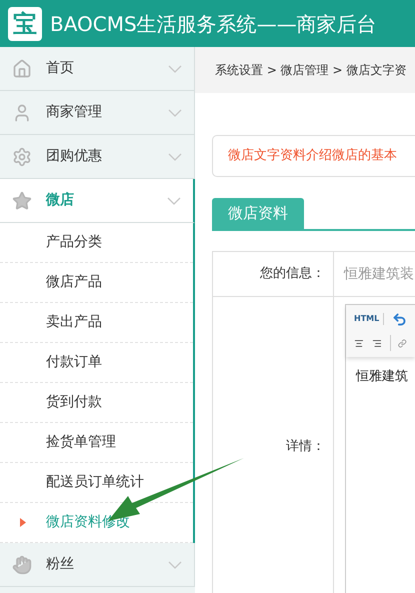 This screenshot has height=593, width=415. What do you see at coordinates (400, 319) in the screenshot?
I see `undo-icon` at bounding box center [400, 319].